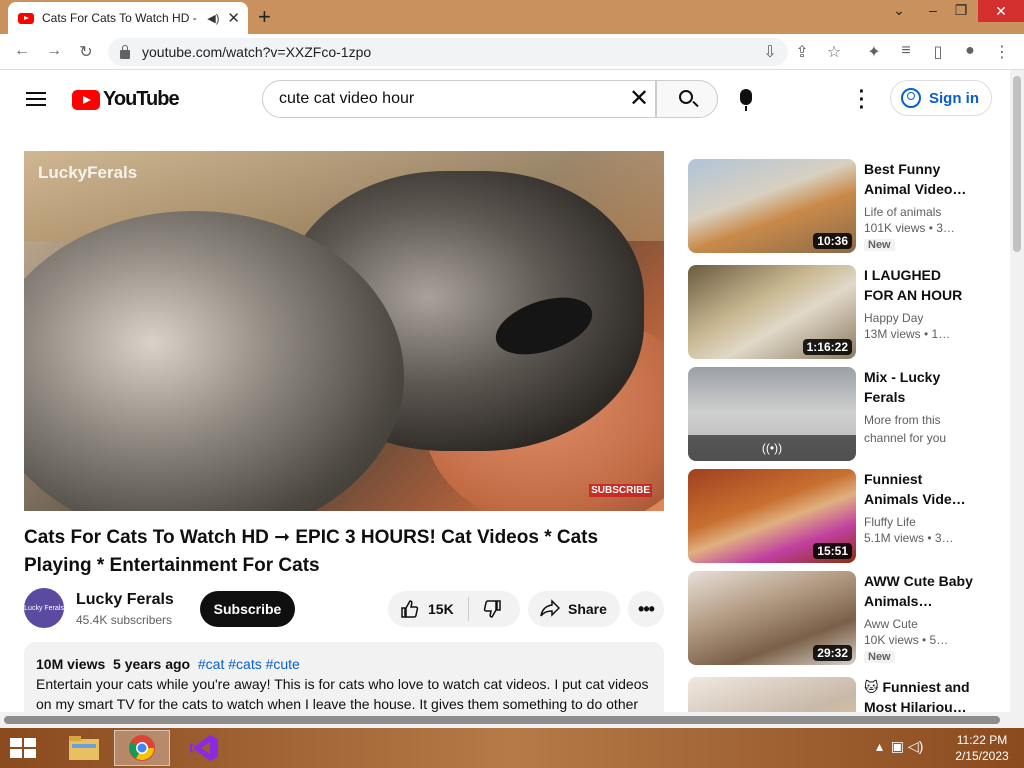  Describe the element at coordinates (86, 52) in the screenshot. I see `reload-icon: ↻` at that location.